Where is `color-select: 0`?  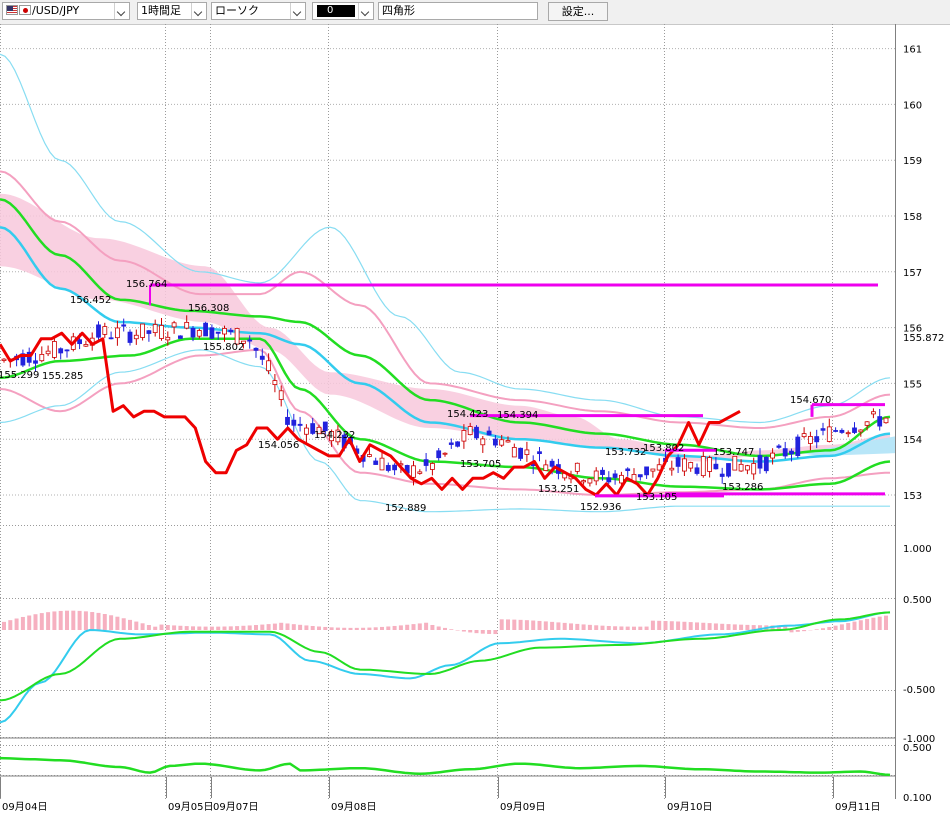 color-select: 0 is located at coordinates (343, 11).